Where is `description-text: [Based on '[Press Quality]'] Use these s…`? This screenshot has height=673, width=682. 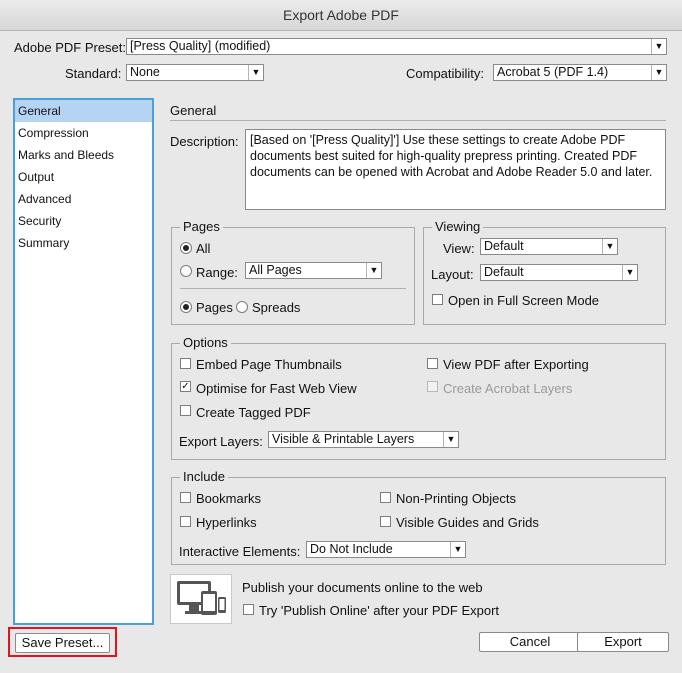
description-text: [Based on '[Press Quality]'] Use these s… is located at coordinates (455, 169).